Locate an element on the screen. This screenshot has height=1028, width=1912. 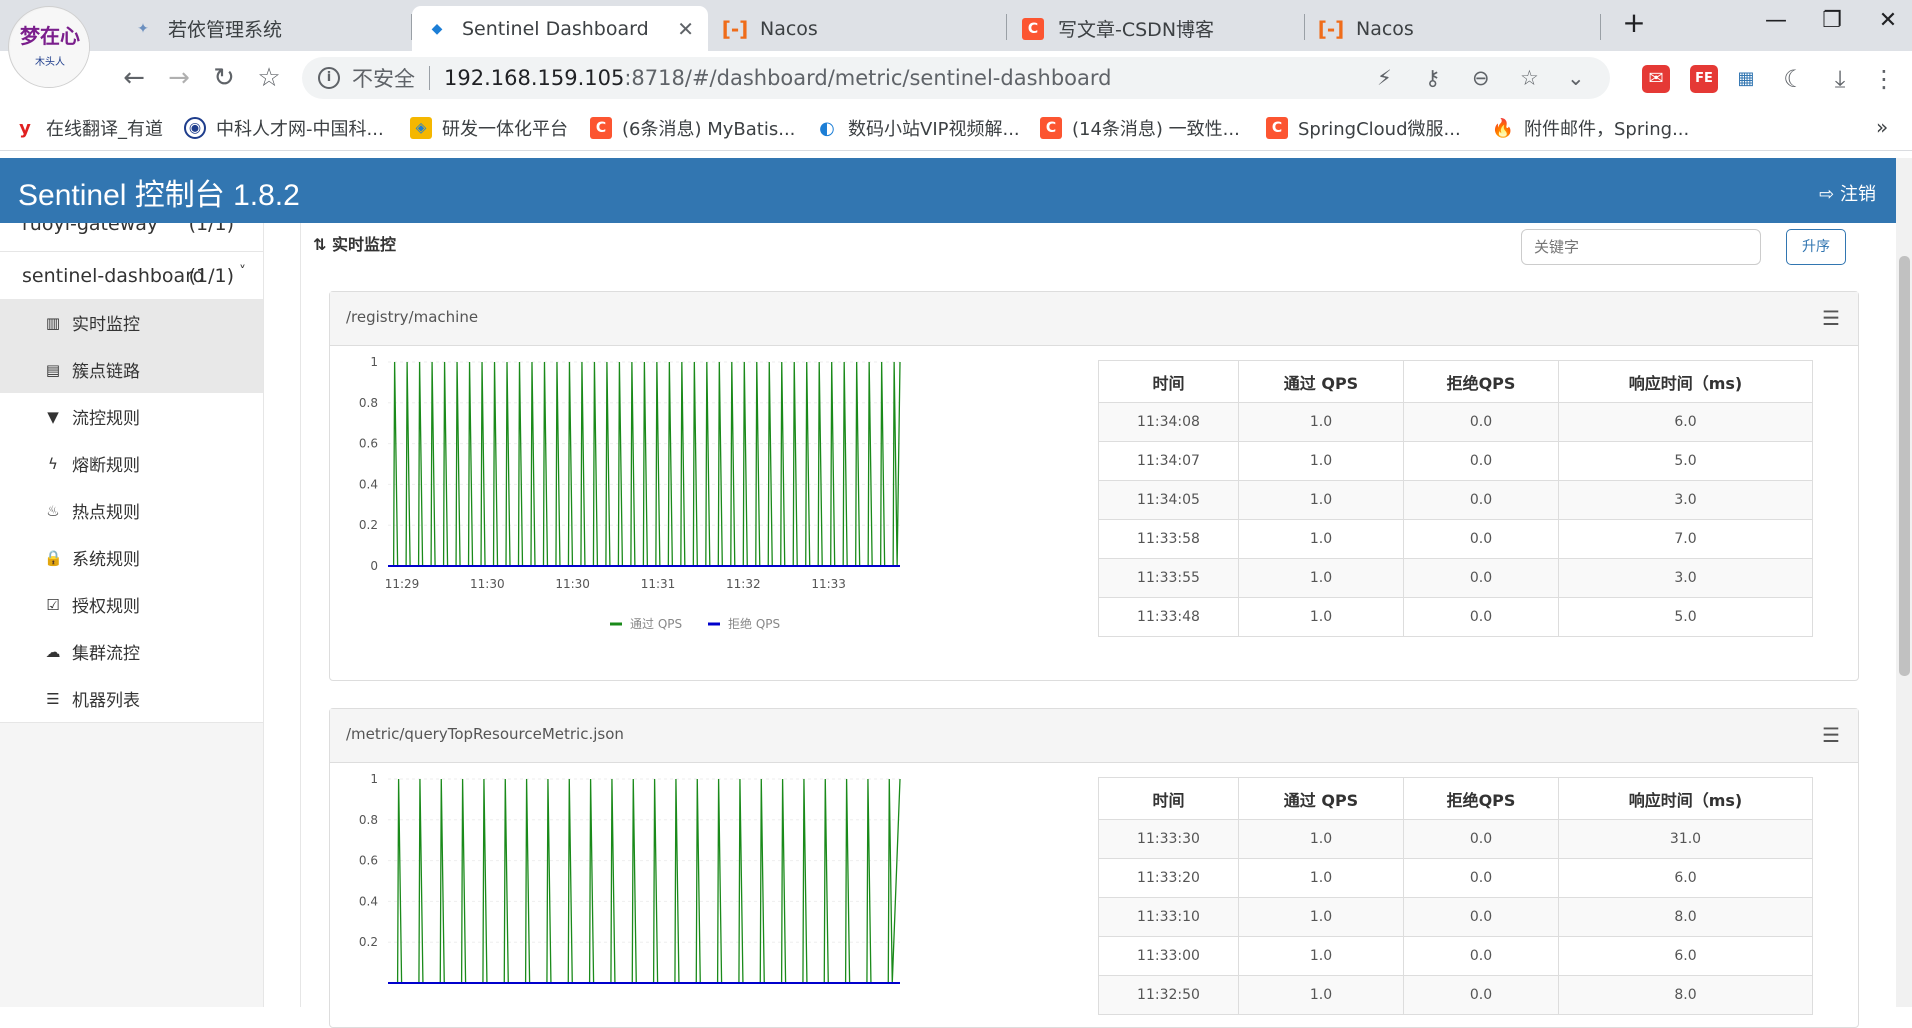
sidebar-item-realtime-monitor: ▥ 实时监控 is located at coordinates (131, 322).